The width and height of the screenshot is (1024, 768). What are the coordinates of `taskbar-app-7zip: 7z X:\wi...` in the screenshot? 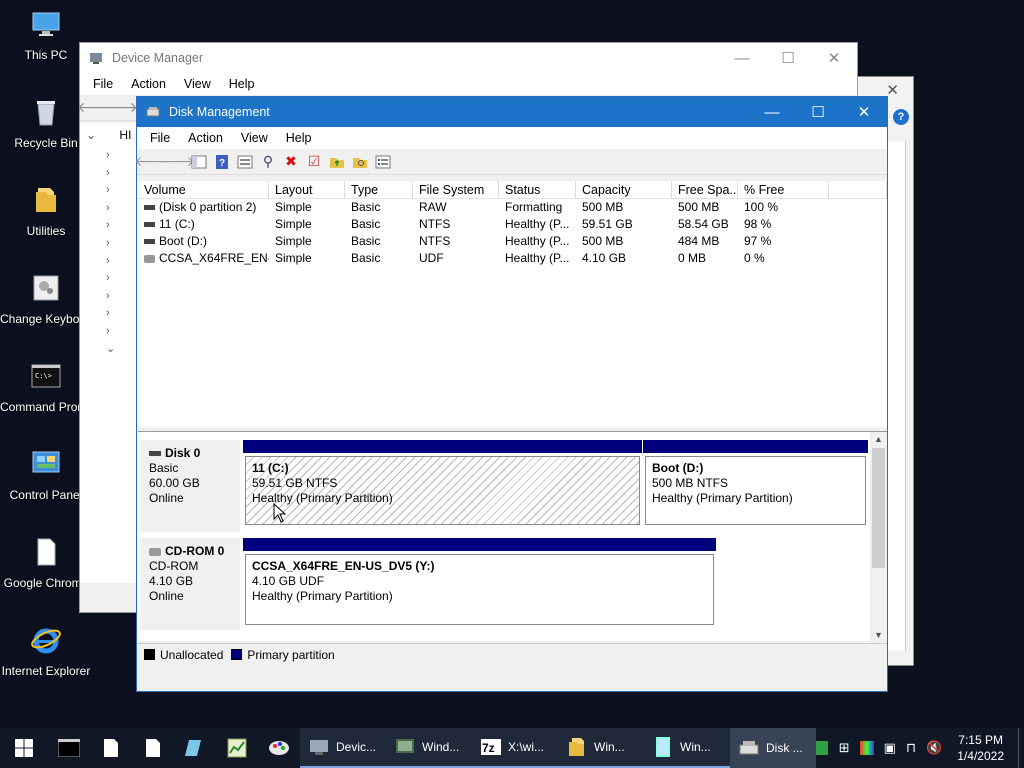 It's located at (515, 748).